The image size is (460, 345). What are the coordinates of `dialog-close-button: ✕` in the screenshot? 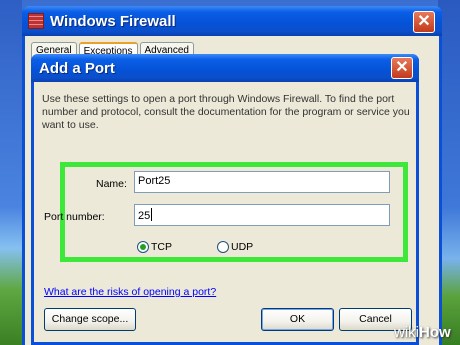 It's located at (402, 68).